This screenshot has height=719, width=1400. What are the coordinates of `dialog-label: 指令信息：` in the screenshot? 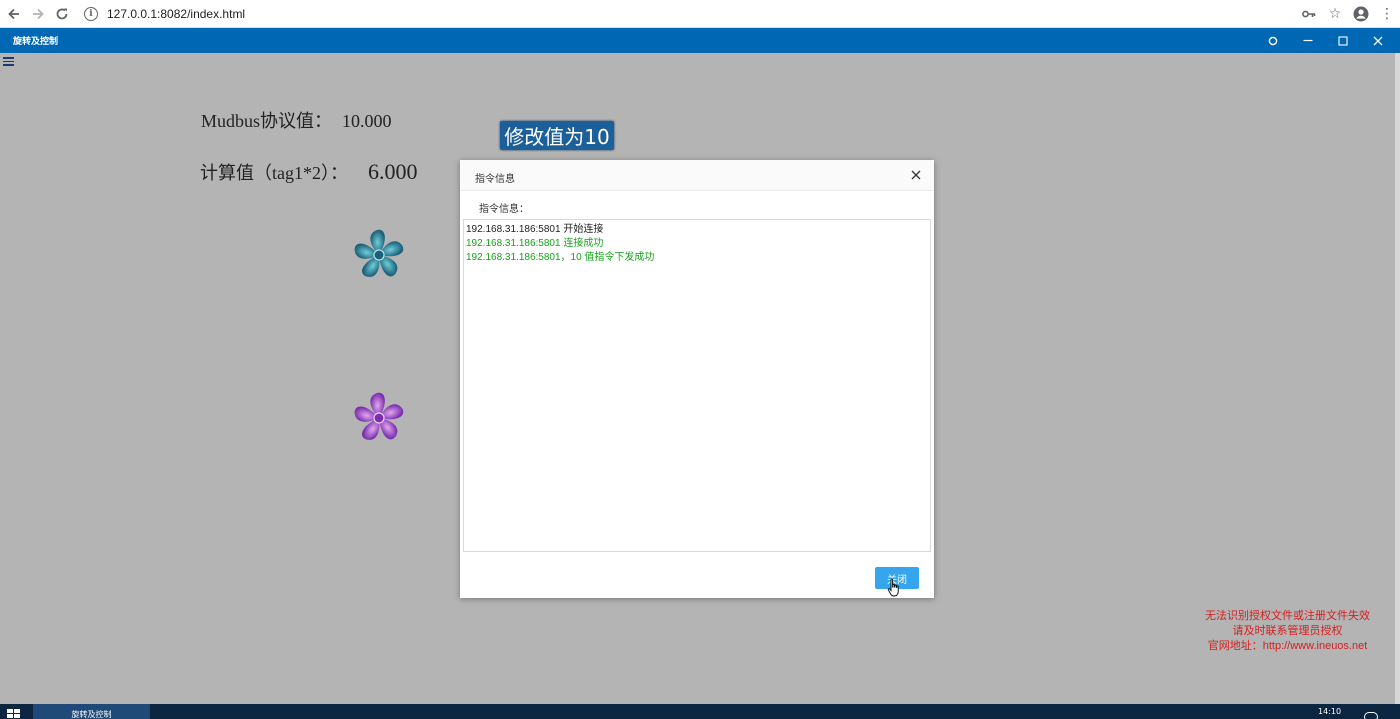 It's located at (504, 209).